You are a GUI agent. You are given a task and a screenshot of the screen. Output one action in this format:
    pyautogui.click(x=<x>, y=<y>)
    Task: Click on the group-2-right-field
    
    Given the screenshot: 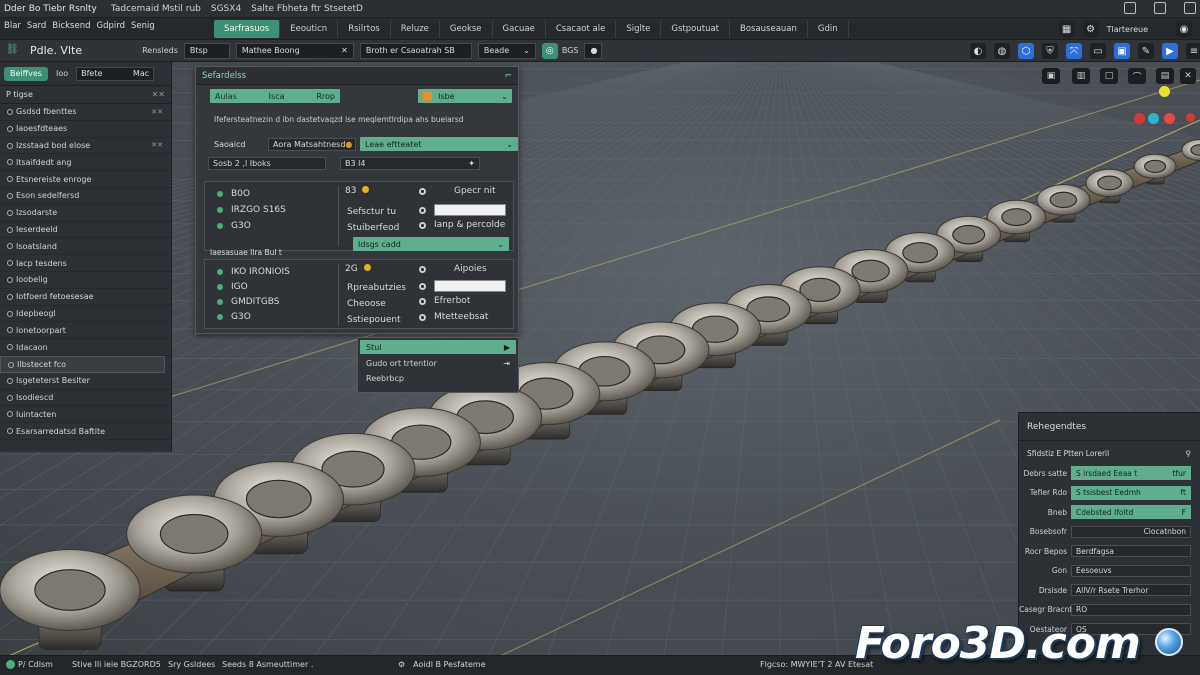 What is the action you would take?
    pyautogui.click(x=462, y=286)
    